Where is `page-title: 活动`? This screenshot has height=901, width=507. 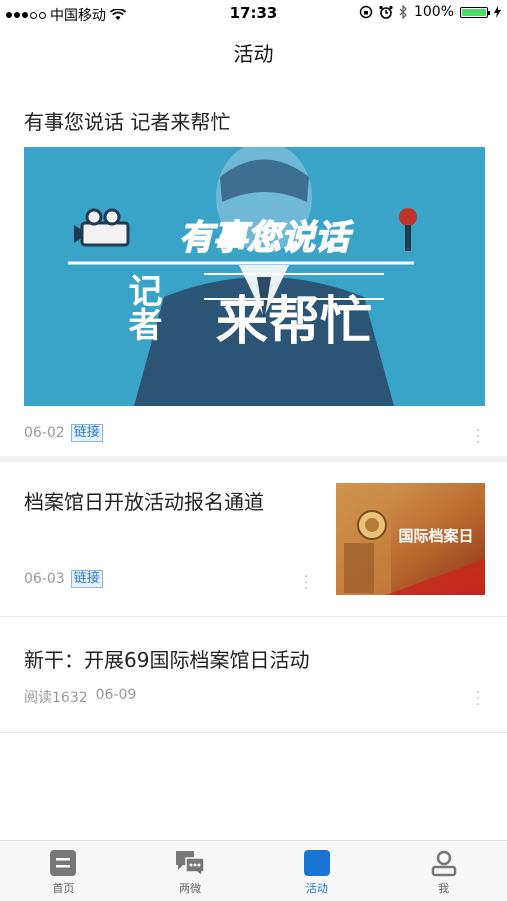
page-title: 活动 is located at coordinates (253, 54).